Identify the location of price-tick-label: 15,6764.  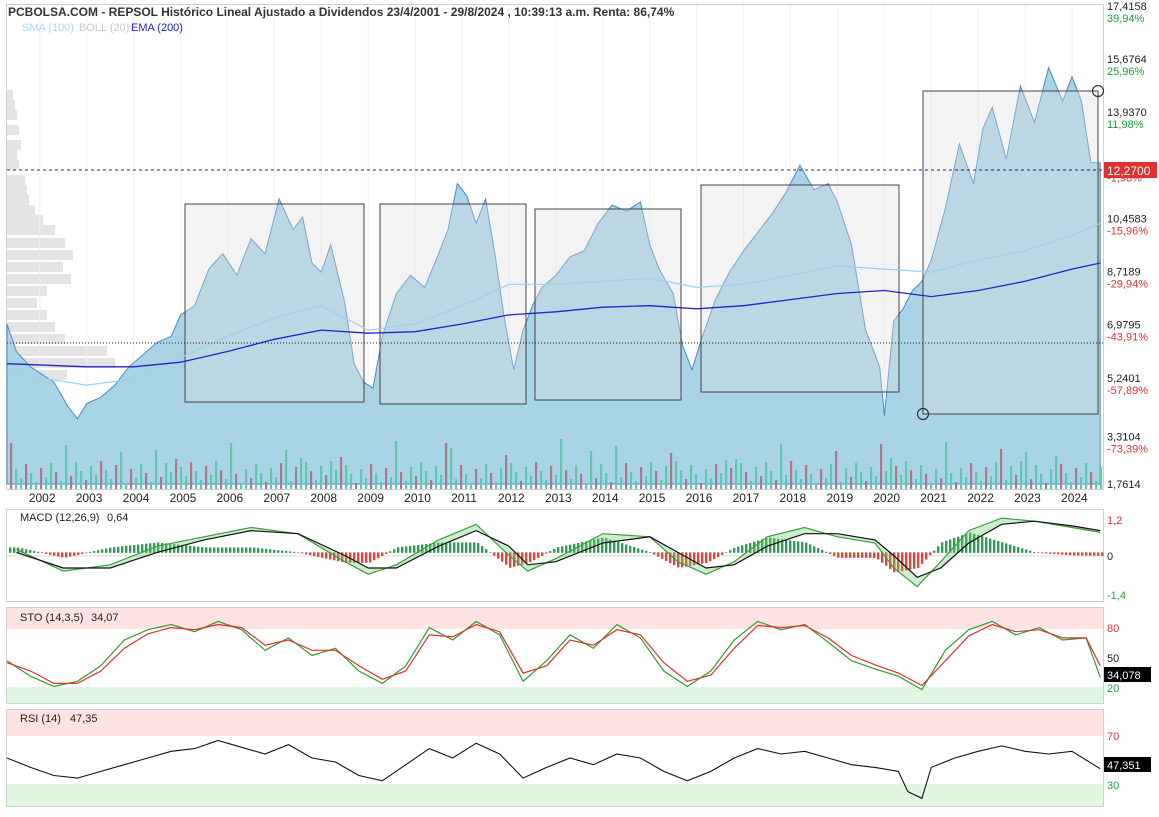
(1127, 60).